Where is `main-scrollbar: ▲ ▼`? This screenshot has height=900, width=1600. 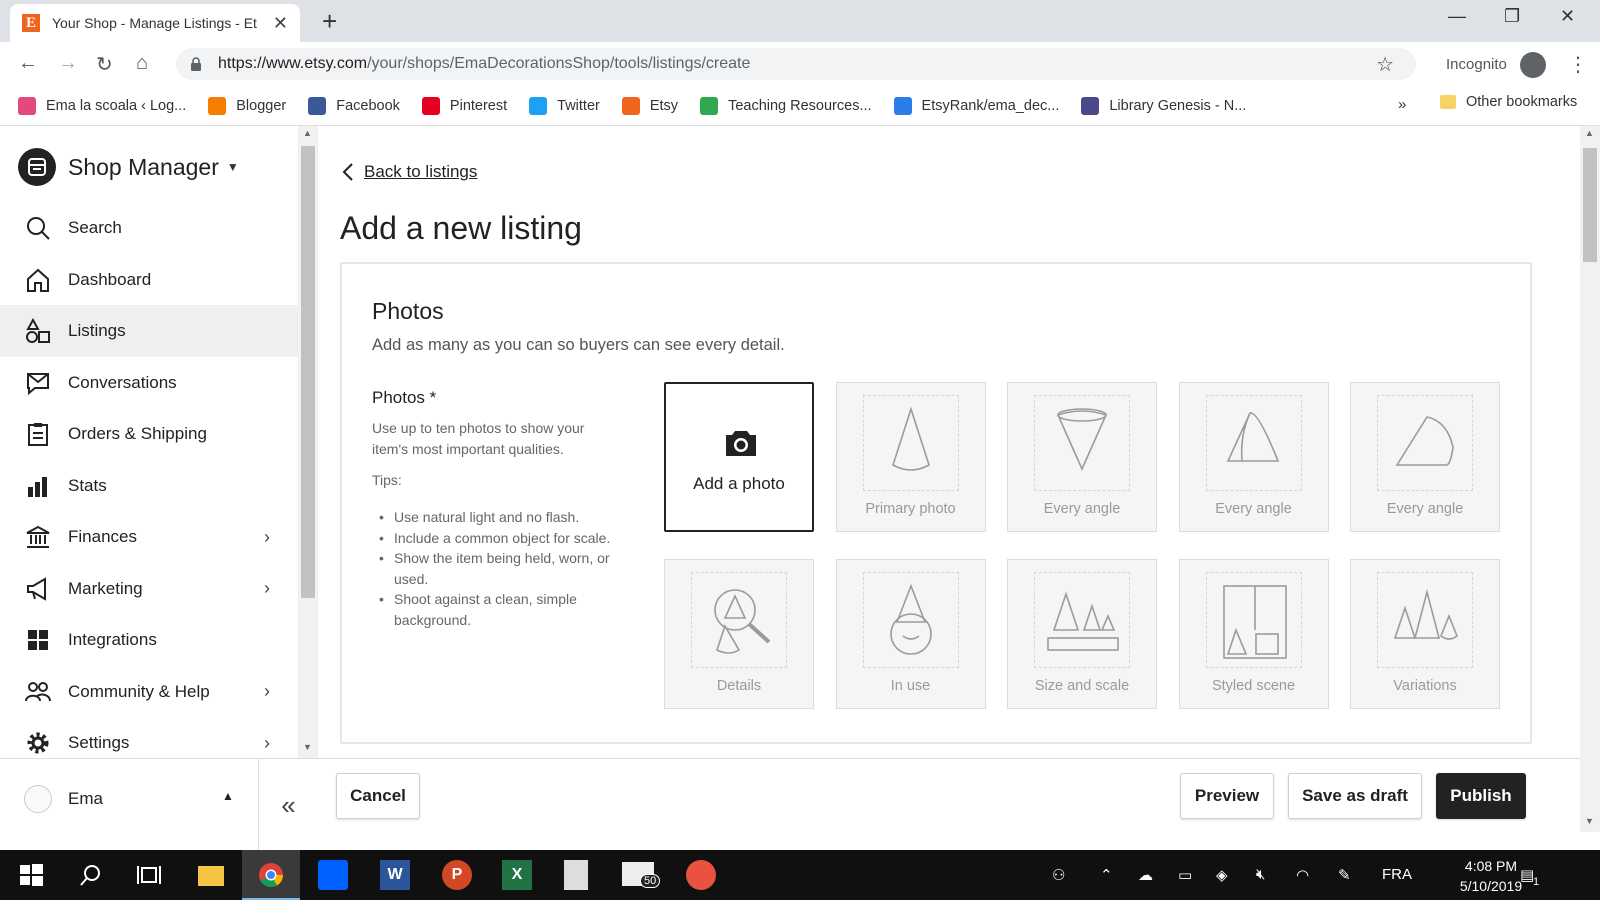 main-scrollbar: ▲ ▼ is located at coordinates (1590, 479).